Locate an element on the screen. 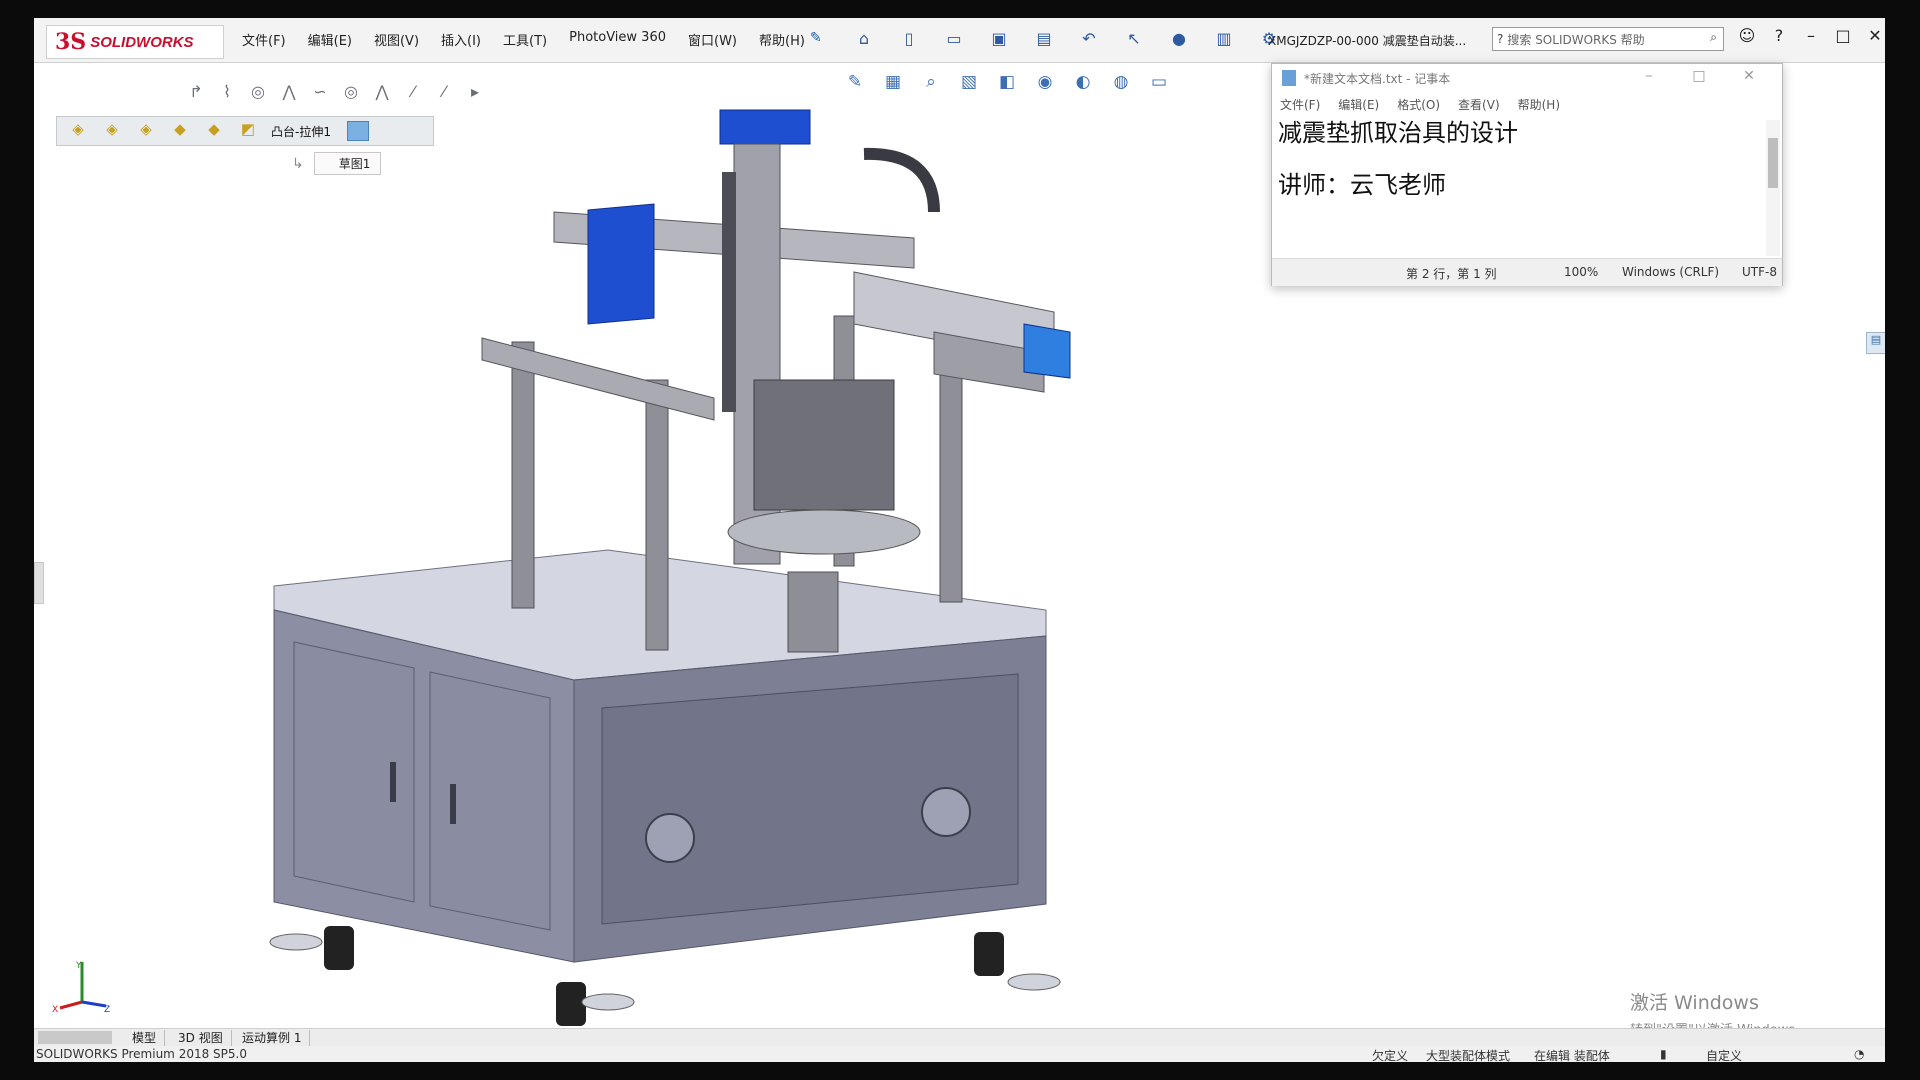 The width and height of the screenshot is (1920, 1080). menu-edit: 编辑(E) is located at coordinates (330, 39).